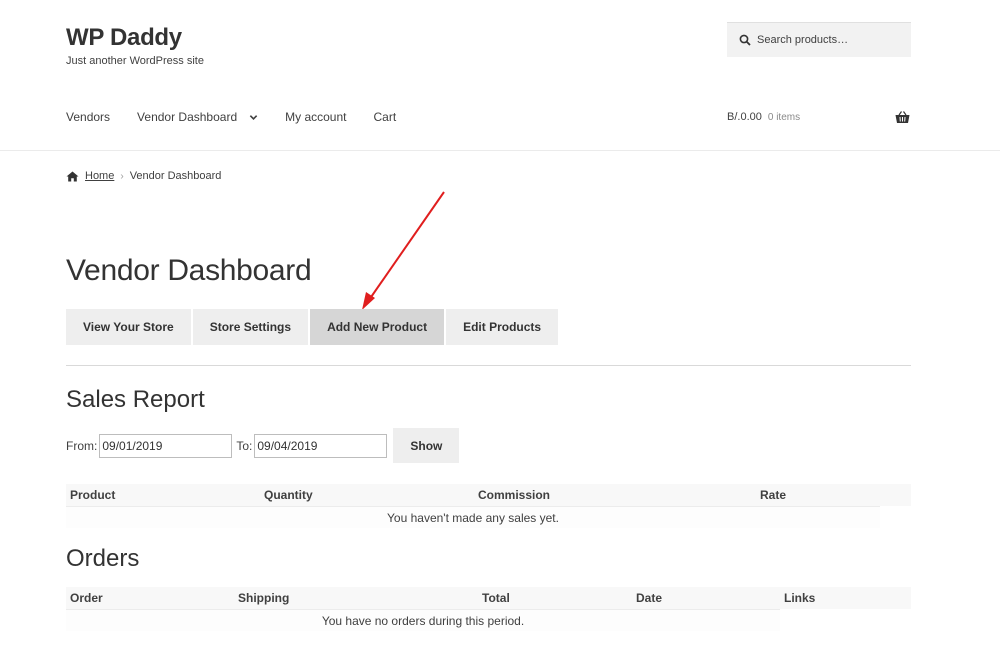 This screenshot has width=1000, height=665. I want to click on nav-item-vendor-dashboard: Vendor Dashboard, so click(197, 117).